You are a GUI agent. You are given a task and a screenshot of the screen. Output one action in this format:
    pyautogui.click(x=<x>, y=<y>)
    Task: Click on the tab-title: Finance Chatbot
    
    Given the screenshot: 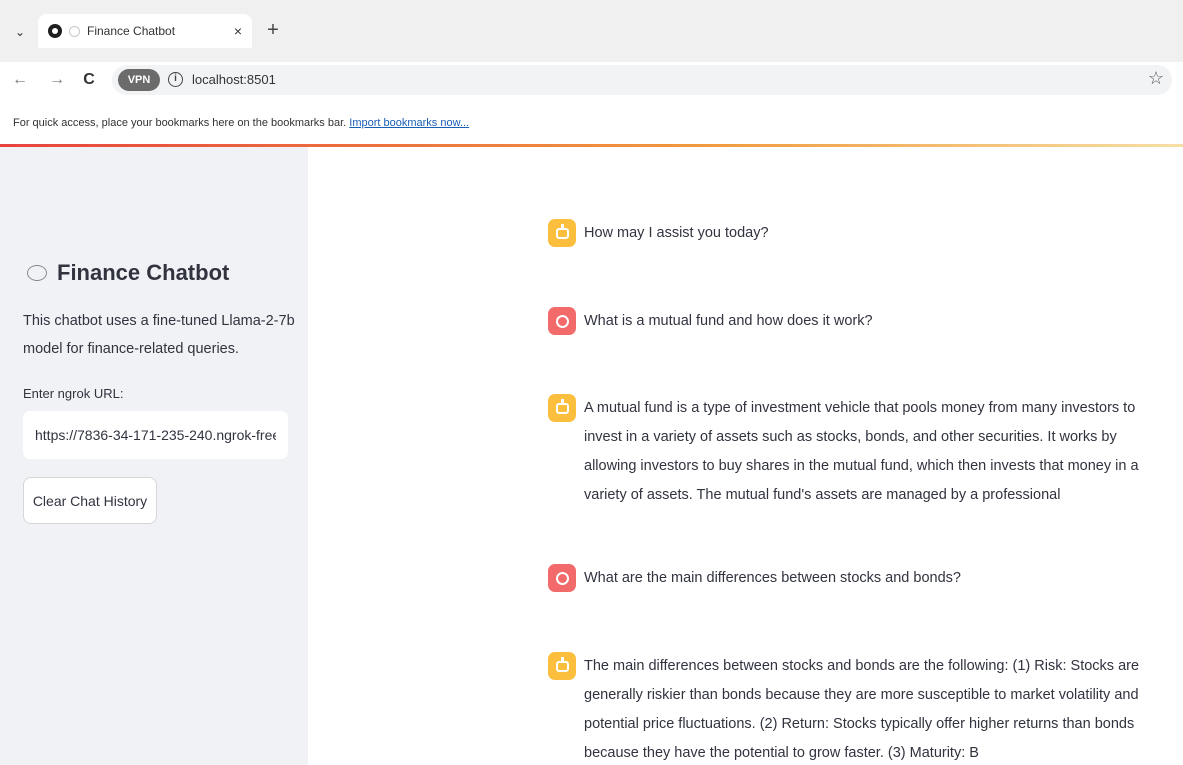 What is the action you would take?
    pyautogui.click(x=131, y=31)
    